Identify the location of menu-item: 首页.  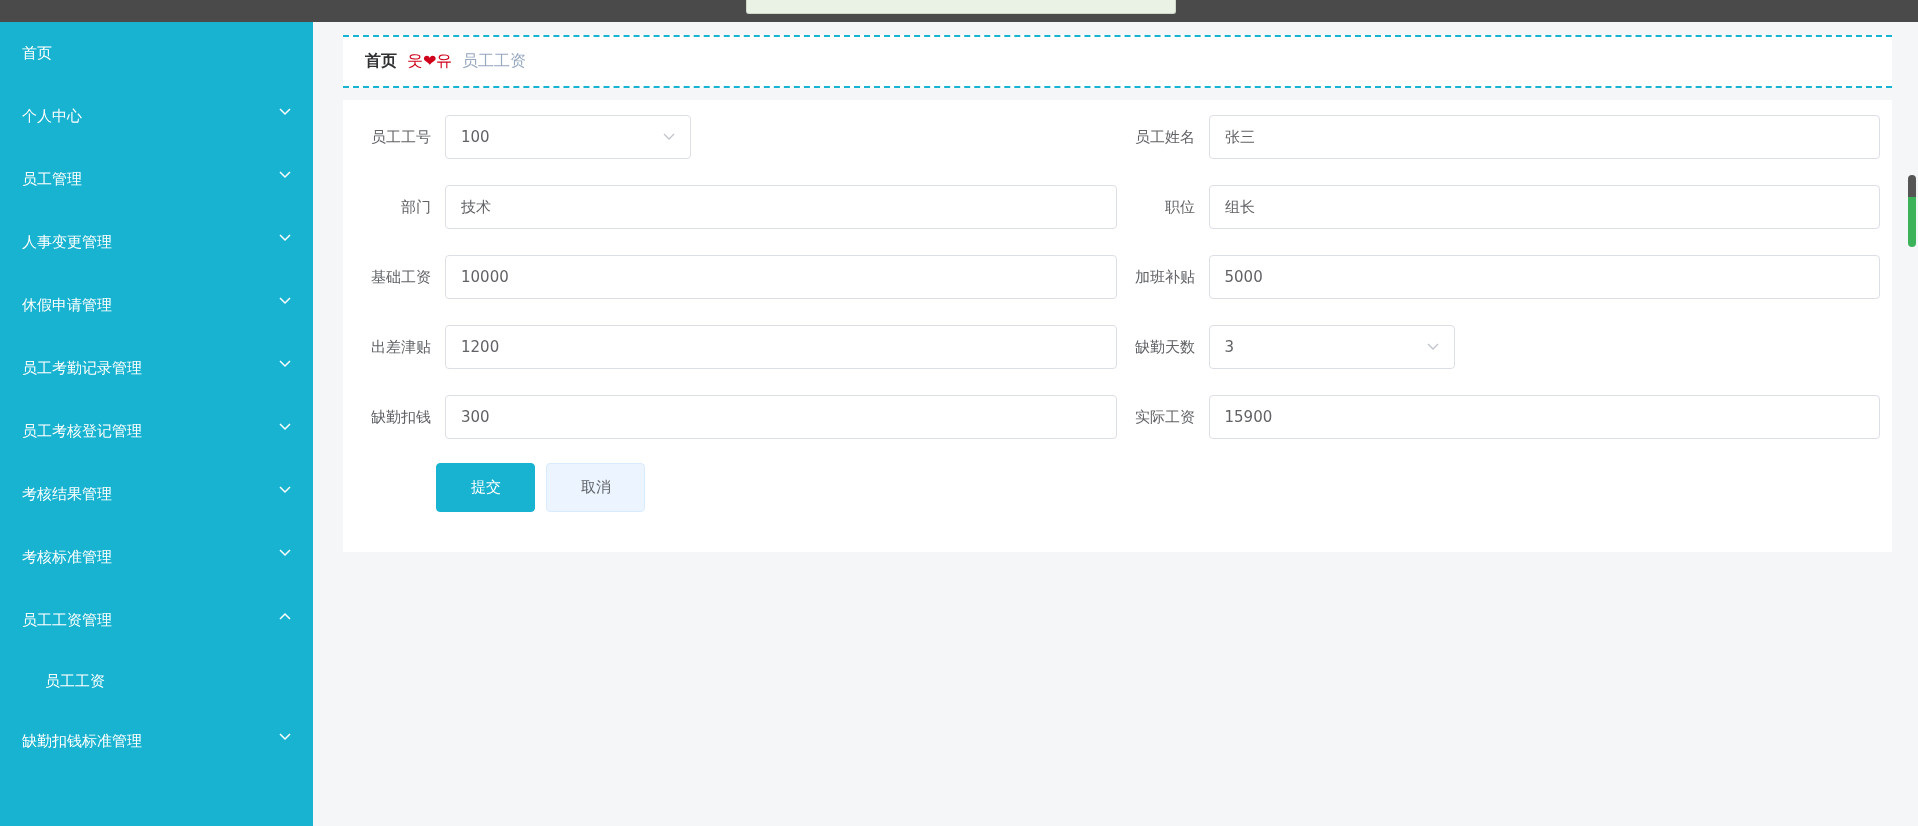
(156, 53).